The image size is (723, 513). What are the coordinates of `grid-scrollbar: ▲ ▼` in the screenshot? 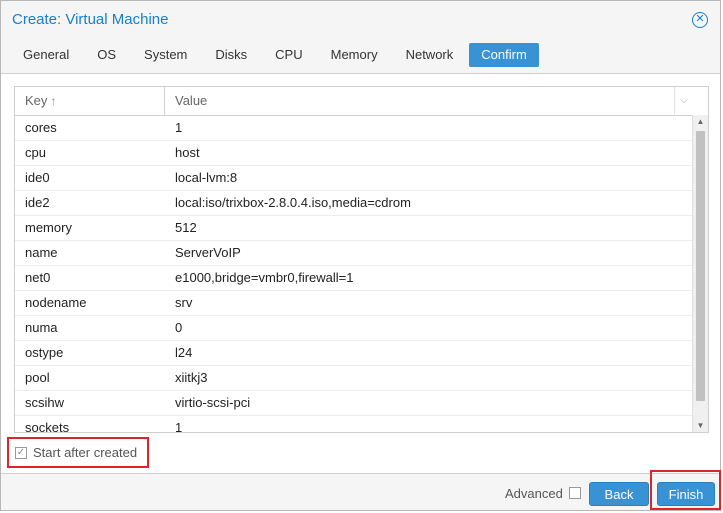 It's located at (700, 273).